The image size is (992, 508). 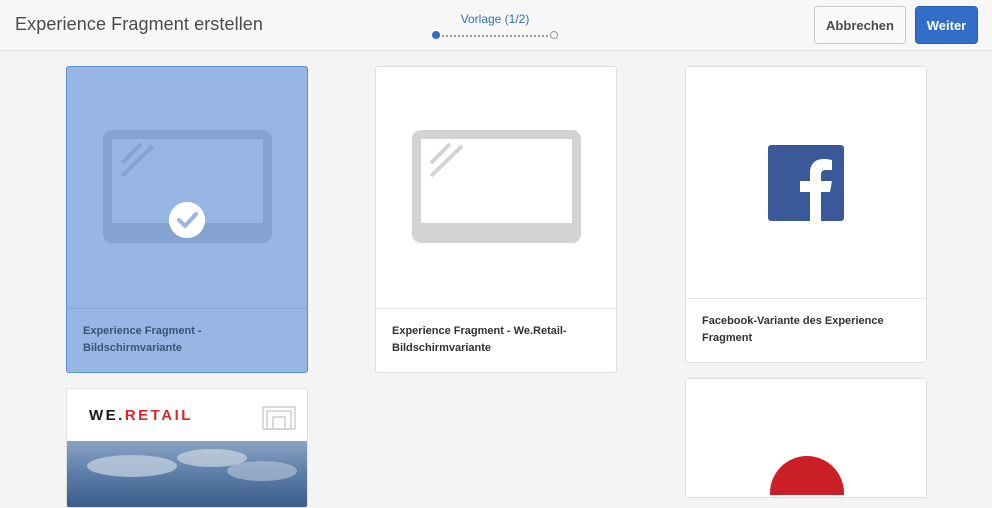 I want to click on selected-check-icon, so click(x=187, y=220).